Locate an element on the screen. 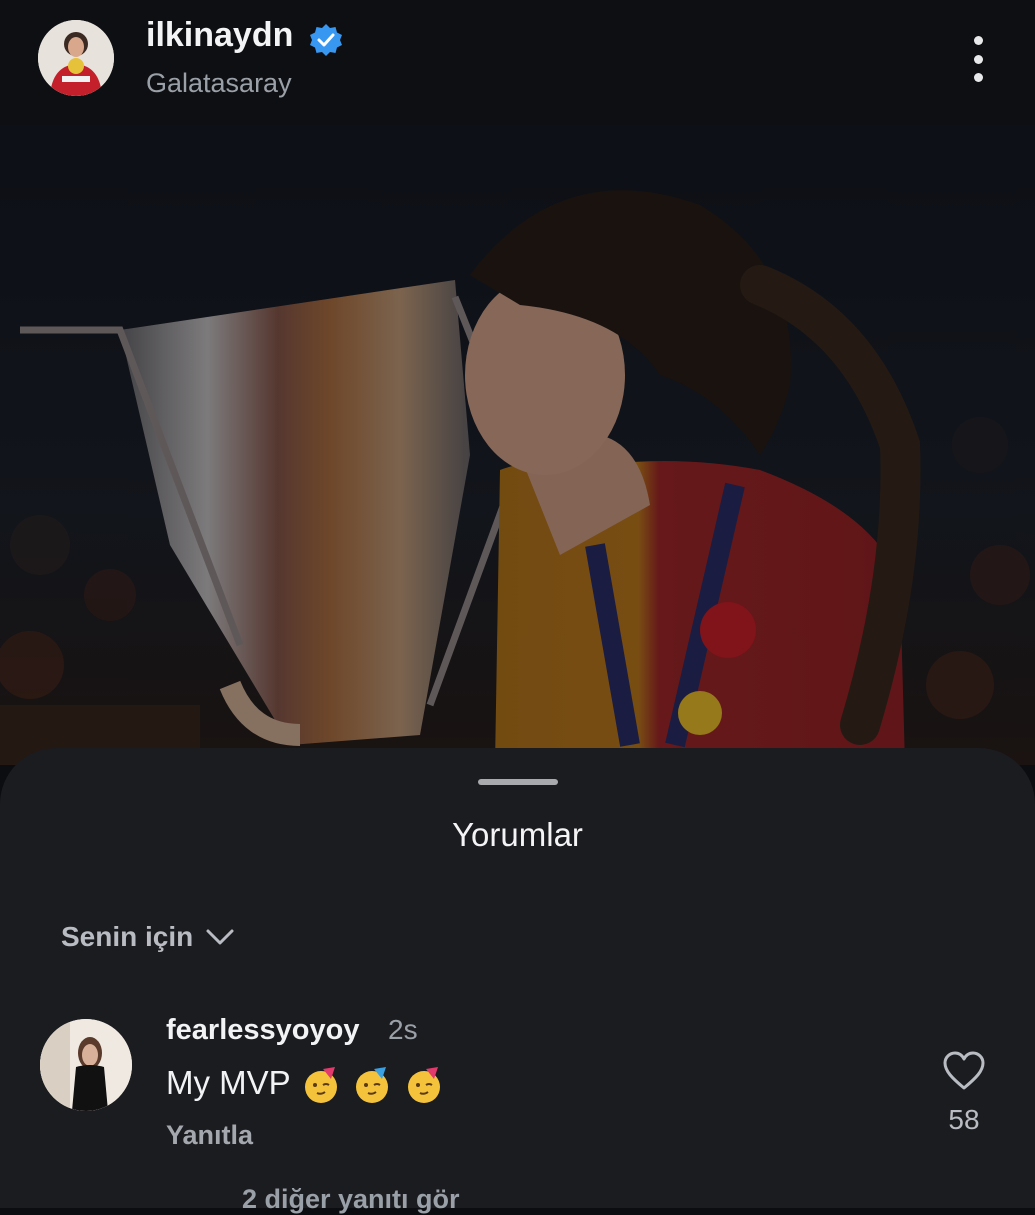  post-username: ilkinaydn is located at coordinates (219, 35).